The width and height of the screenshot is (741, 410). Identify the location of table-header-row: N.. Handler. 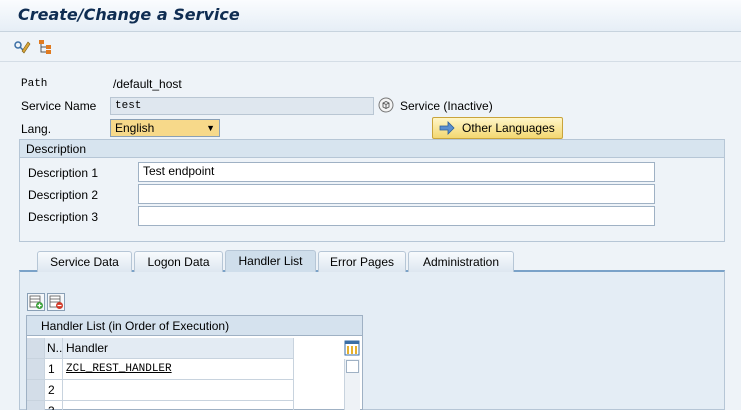
(161, 348).